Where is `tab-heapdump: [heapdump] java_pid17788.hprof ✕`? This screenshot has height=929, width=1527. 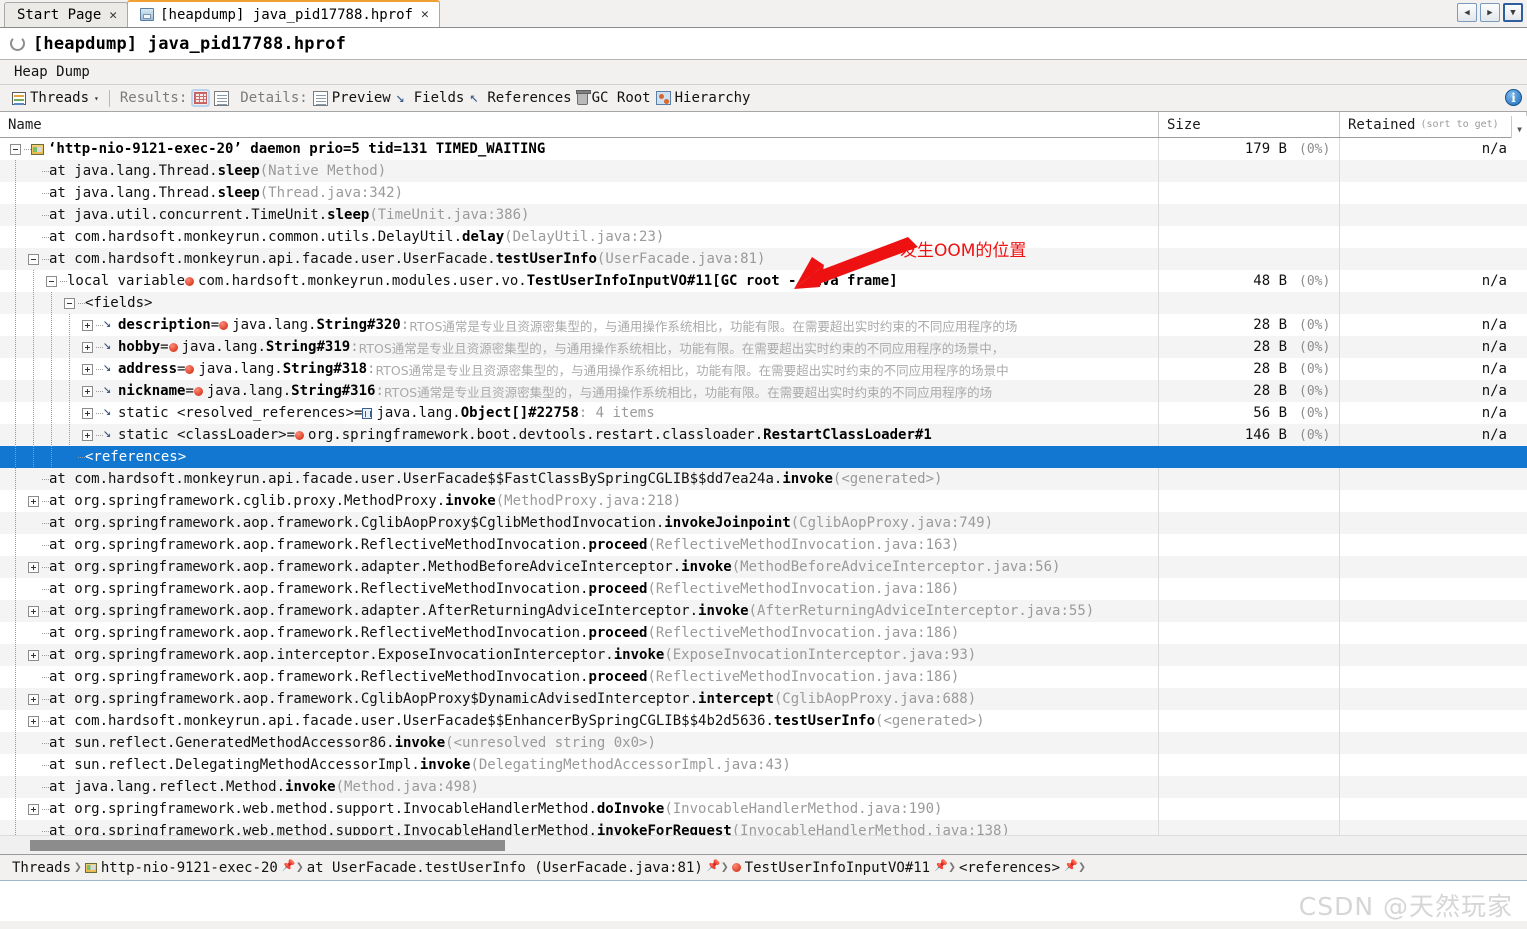
tab-heapdump: [heapdump] java_pid17788.hprof ✕ is located at coordinates (283, 13).